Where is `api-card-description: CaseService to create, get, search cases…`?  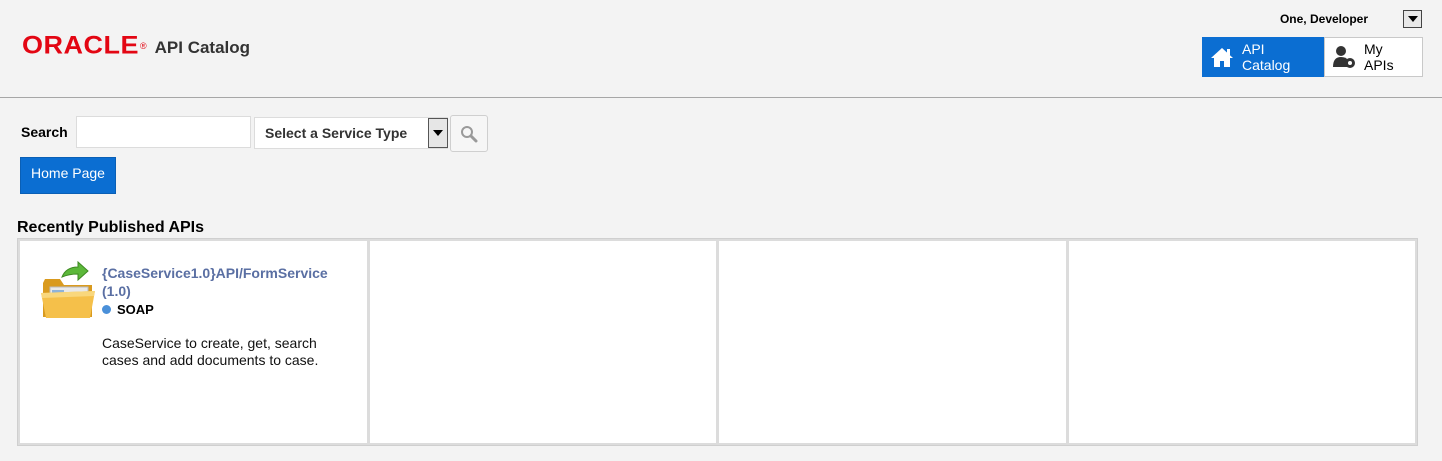
api-card-description: CaseService to create, get, search cases… is located at coordinates (210, 351).